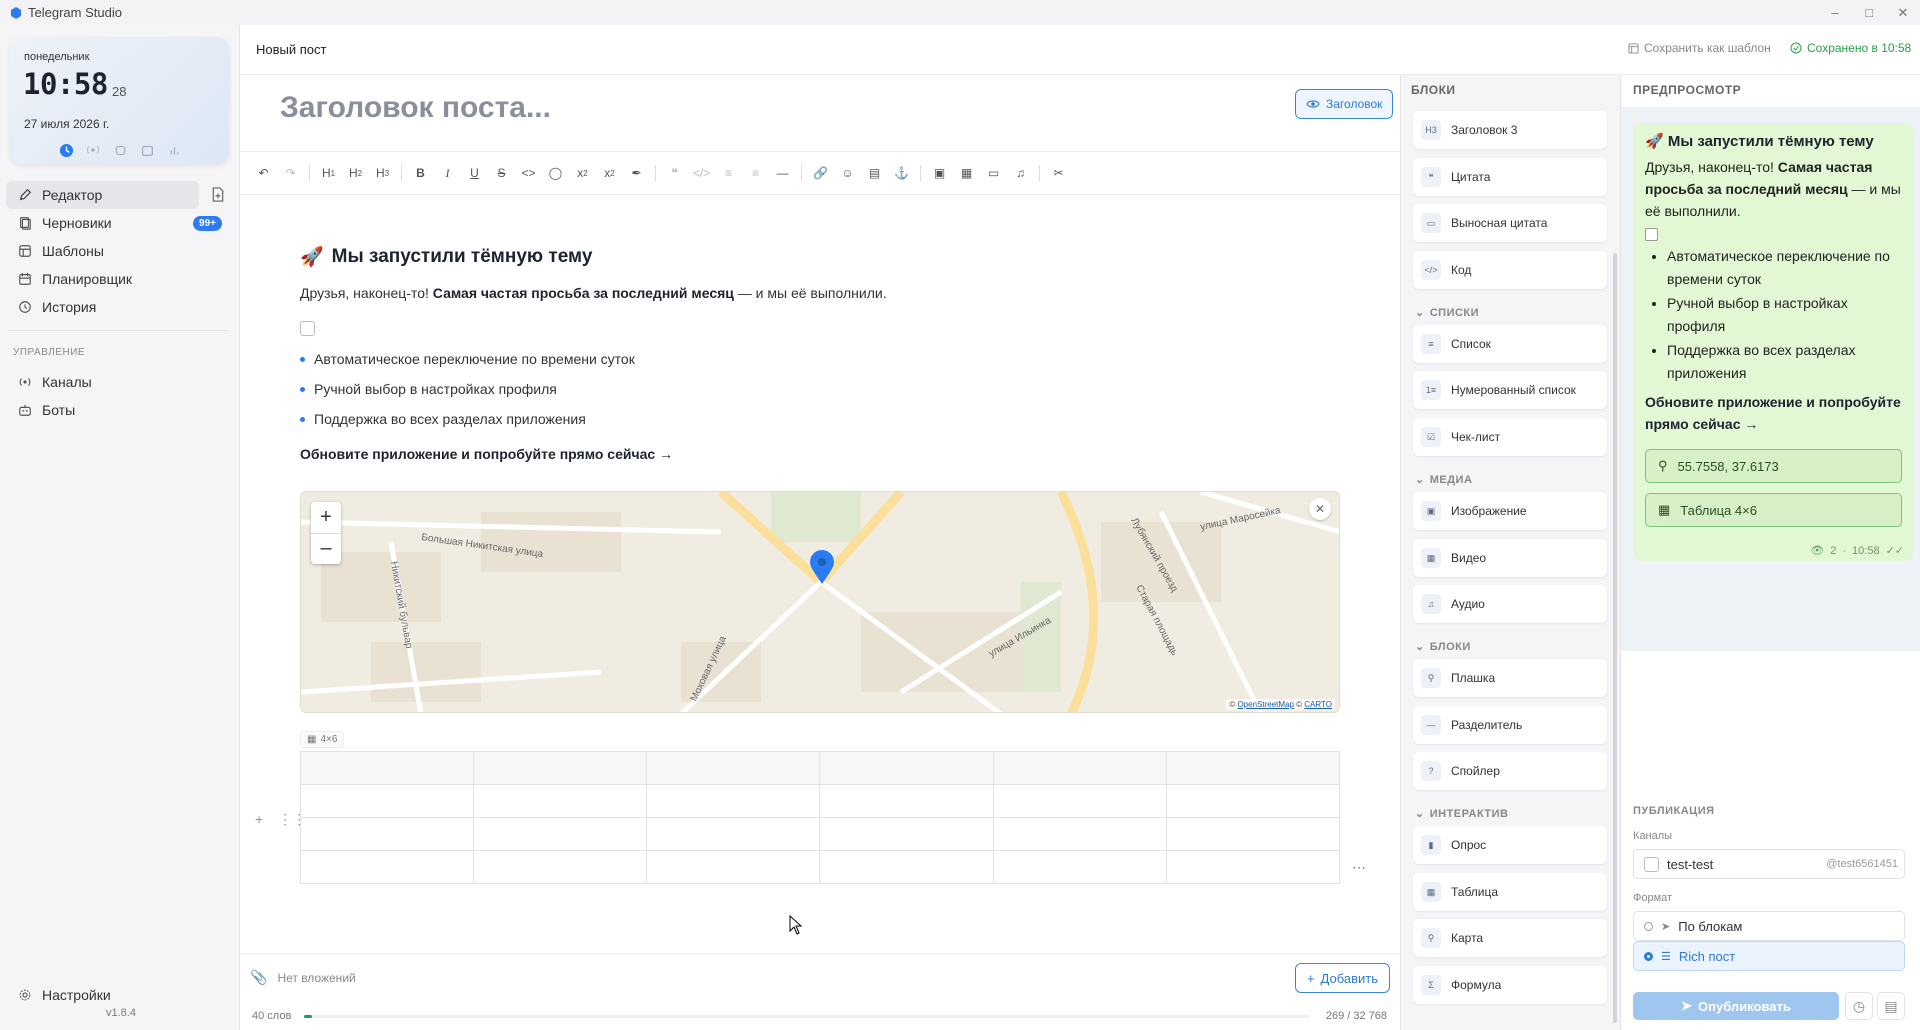 This screenshot has height=1030, width=1920. I want to click on block-callout: ⚲ Плашка, so click(1510, 678).